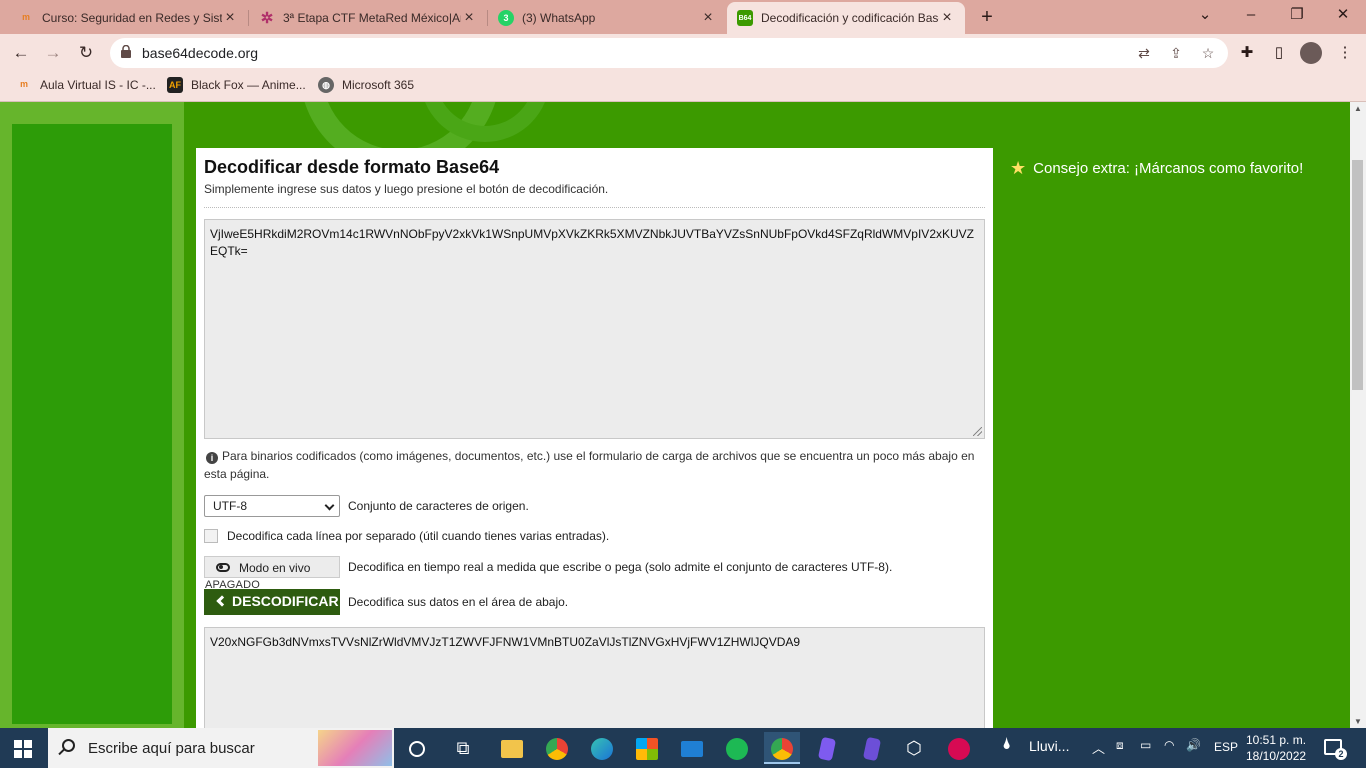  I want to click on menu-kebab-icon: ⋮, so click(1345, 53).